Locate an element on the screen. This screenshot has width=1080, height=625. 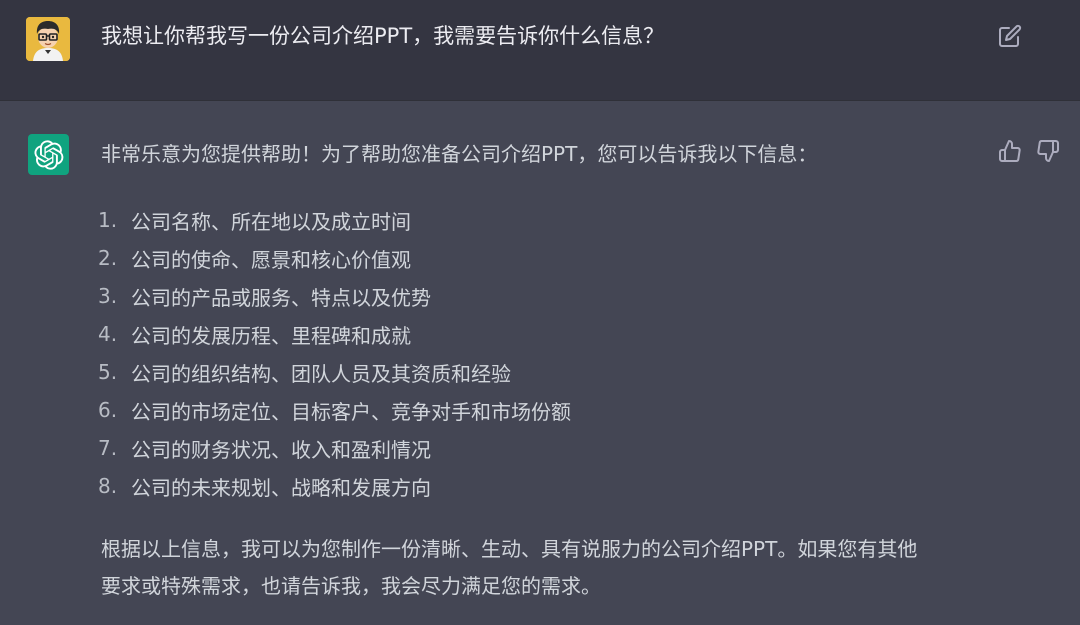
cartoon-user-avatar-icon is located at coordinates (48, 39).